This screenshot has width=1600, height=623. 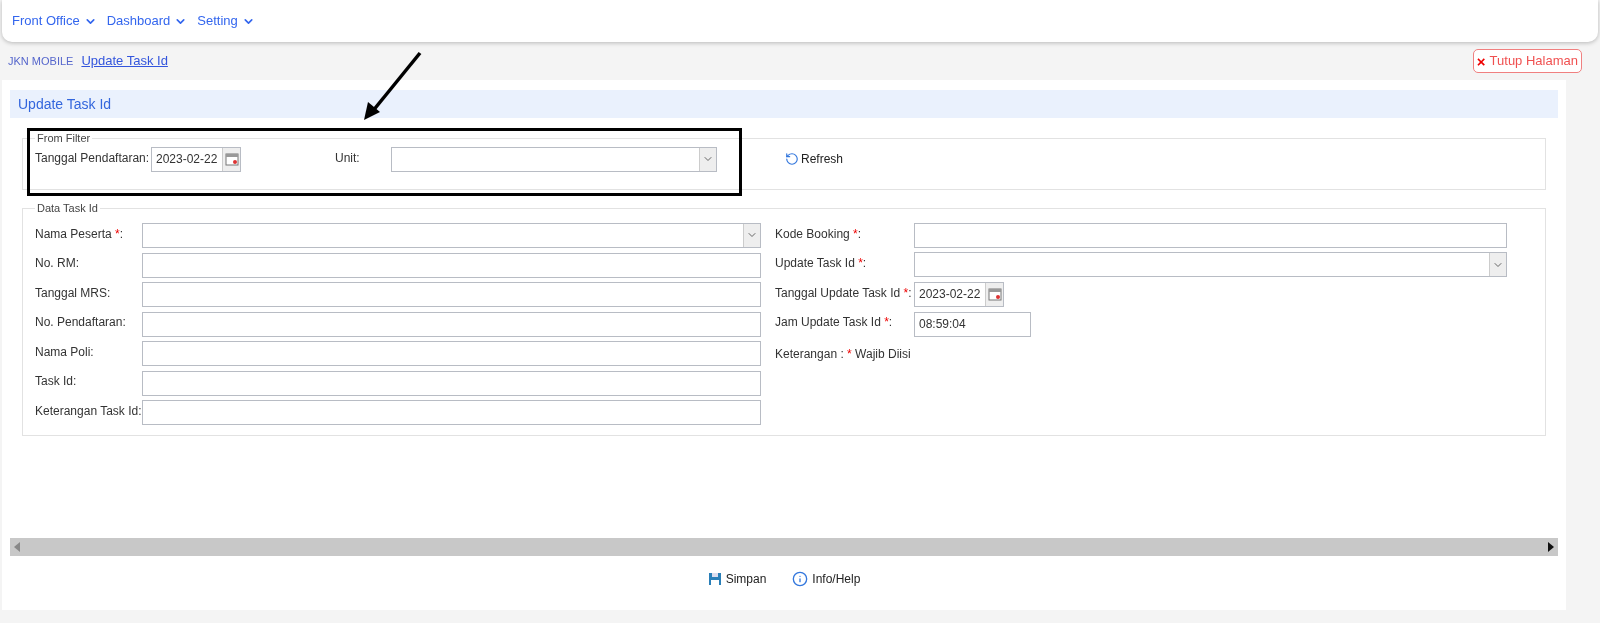 What do you see at coordinates (67, 208) in the screenshot?
I see `fieldset-legend: Data Task Id` at bounding box center [67, 208].